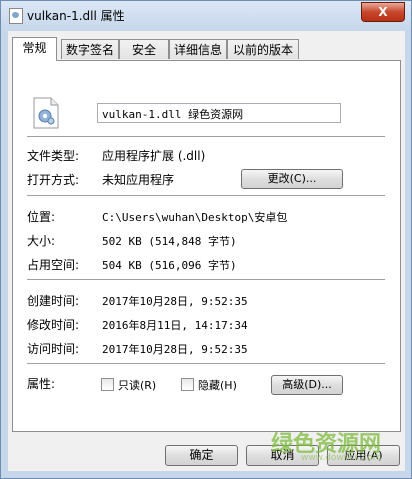  Describe the element at coordinates (169, 241) in the screenshot. I see `size-value: 502 KB (514,848 字节)` at that location.